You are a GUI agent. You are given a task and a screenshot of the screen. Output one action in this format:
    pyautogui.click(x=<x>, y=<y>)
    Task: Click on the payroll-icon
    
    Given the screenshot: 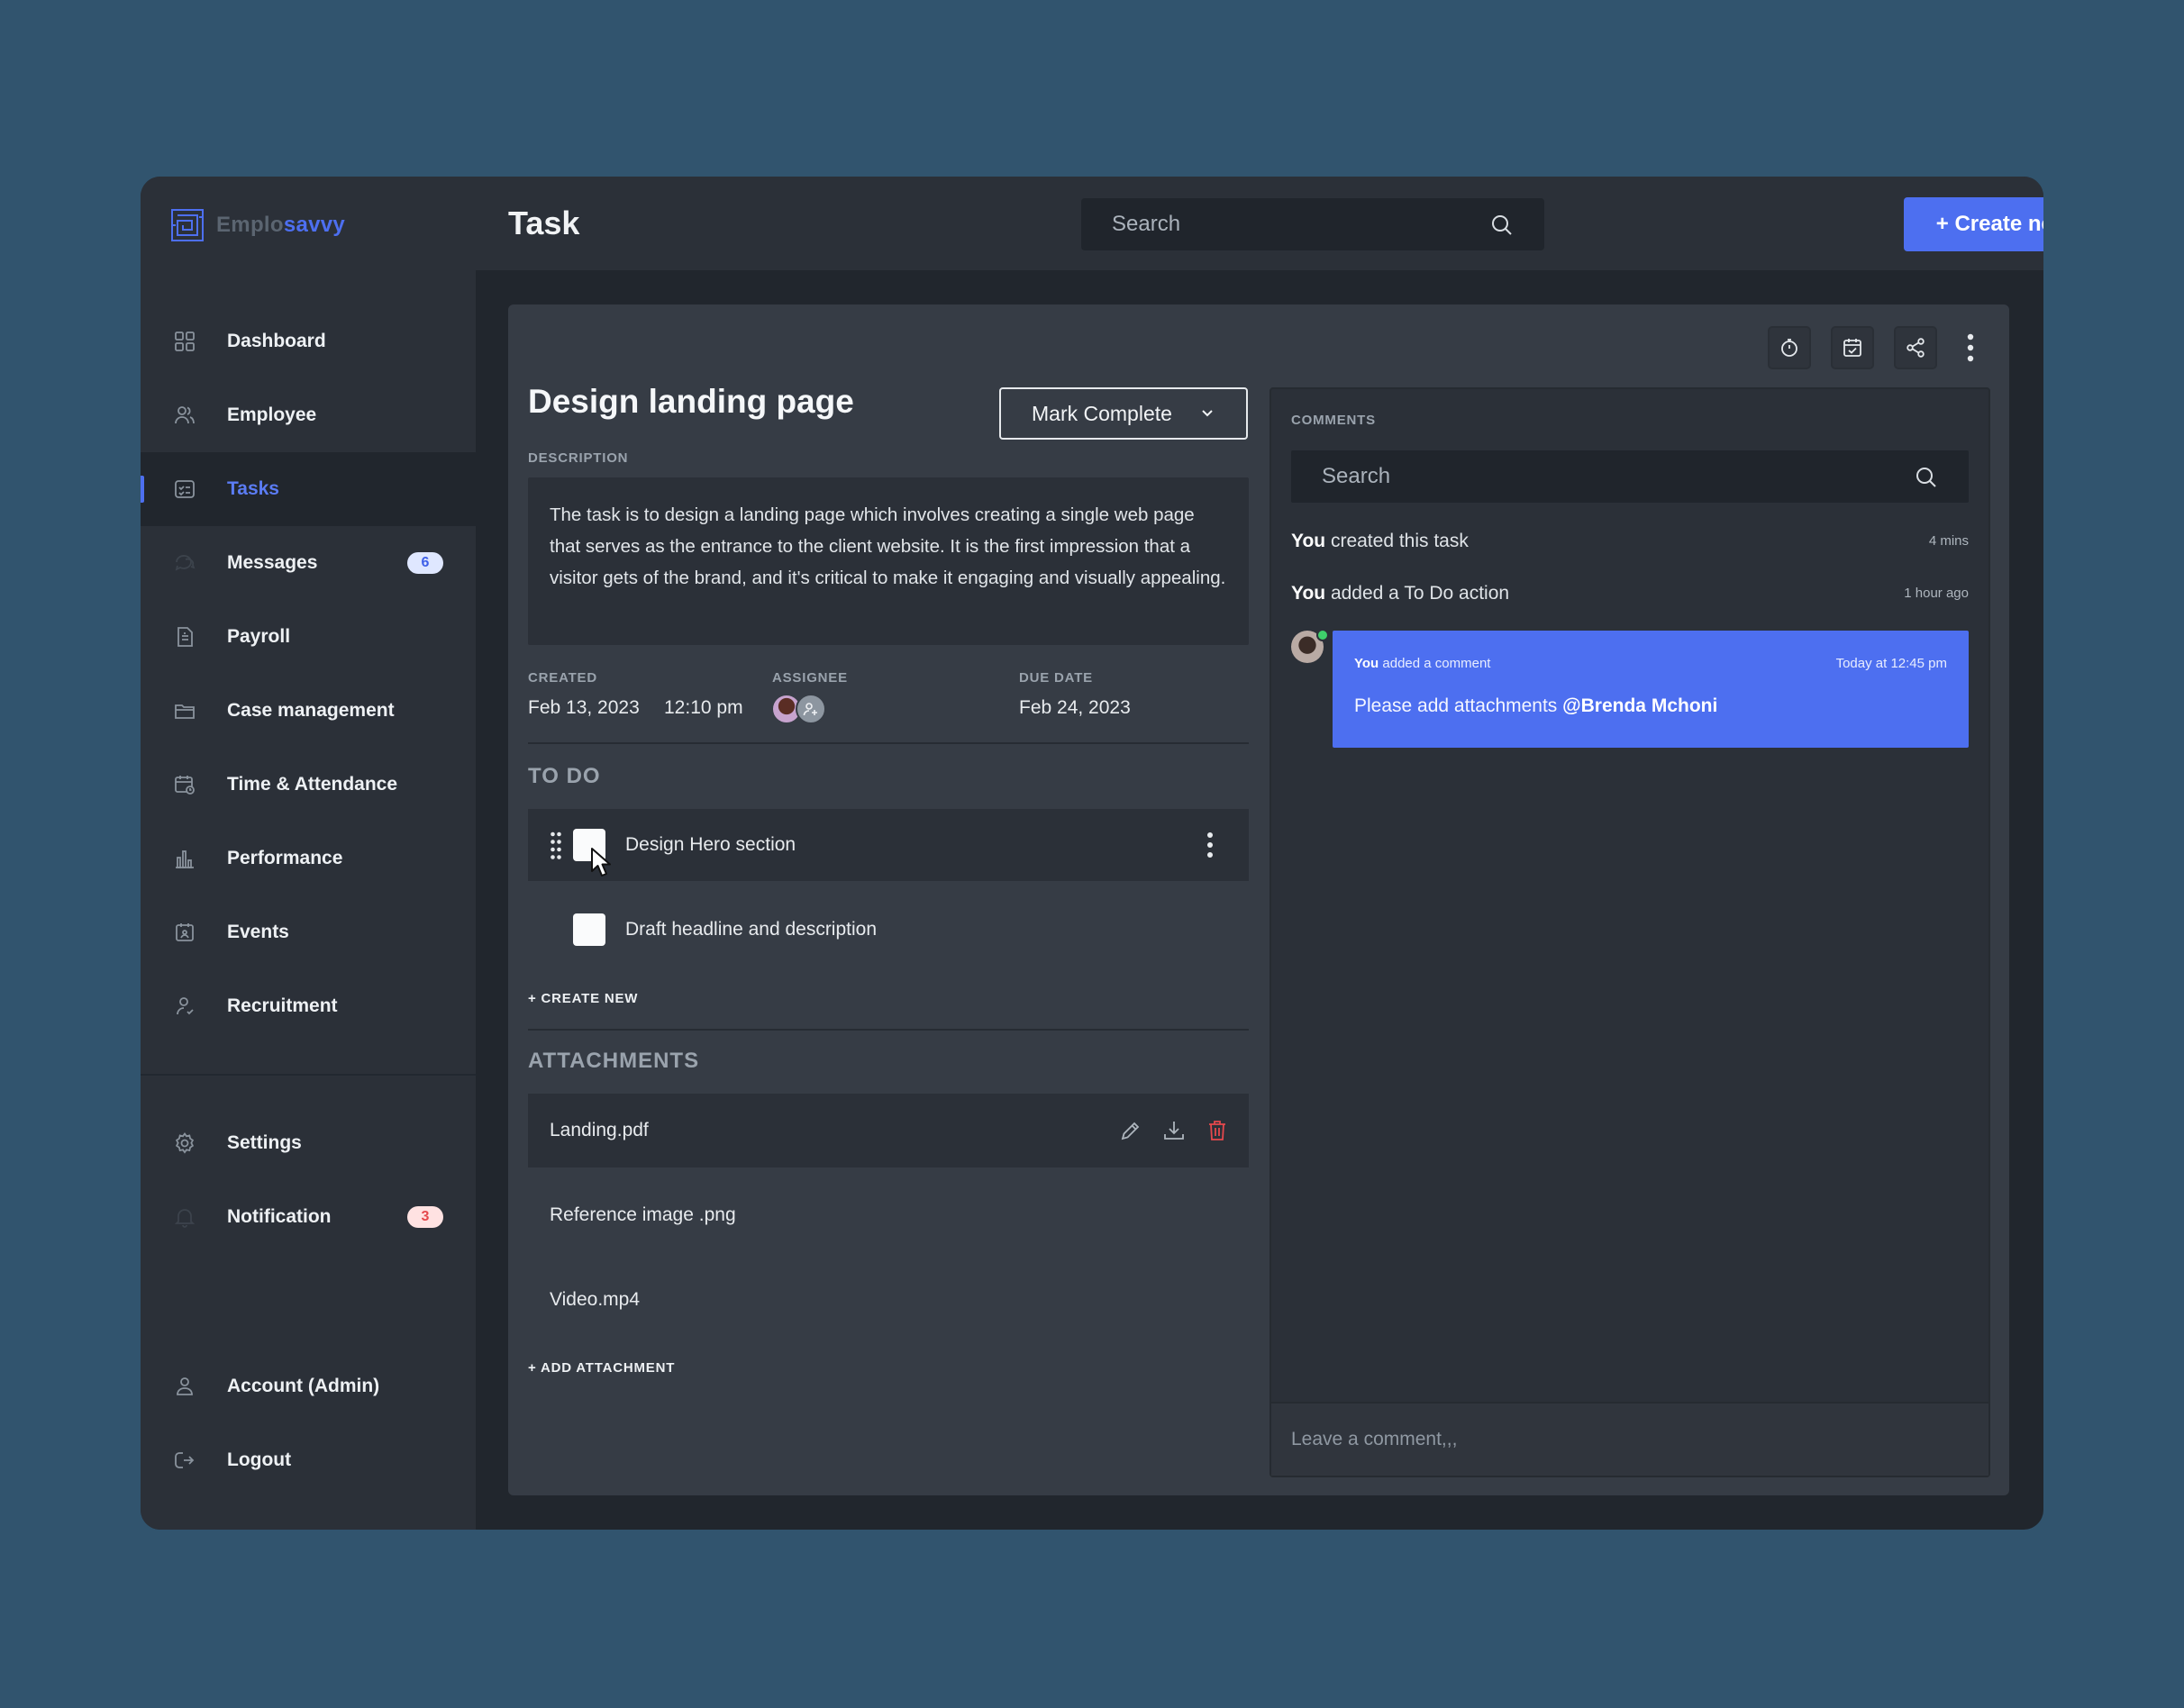 What is the action you would take?
    pyautogui.click(x=185, y=637)
    